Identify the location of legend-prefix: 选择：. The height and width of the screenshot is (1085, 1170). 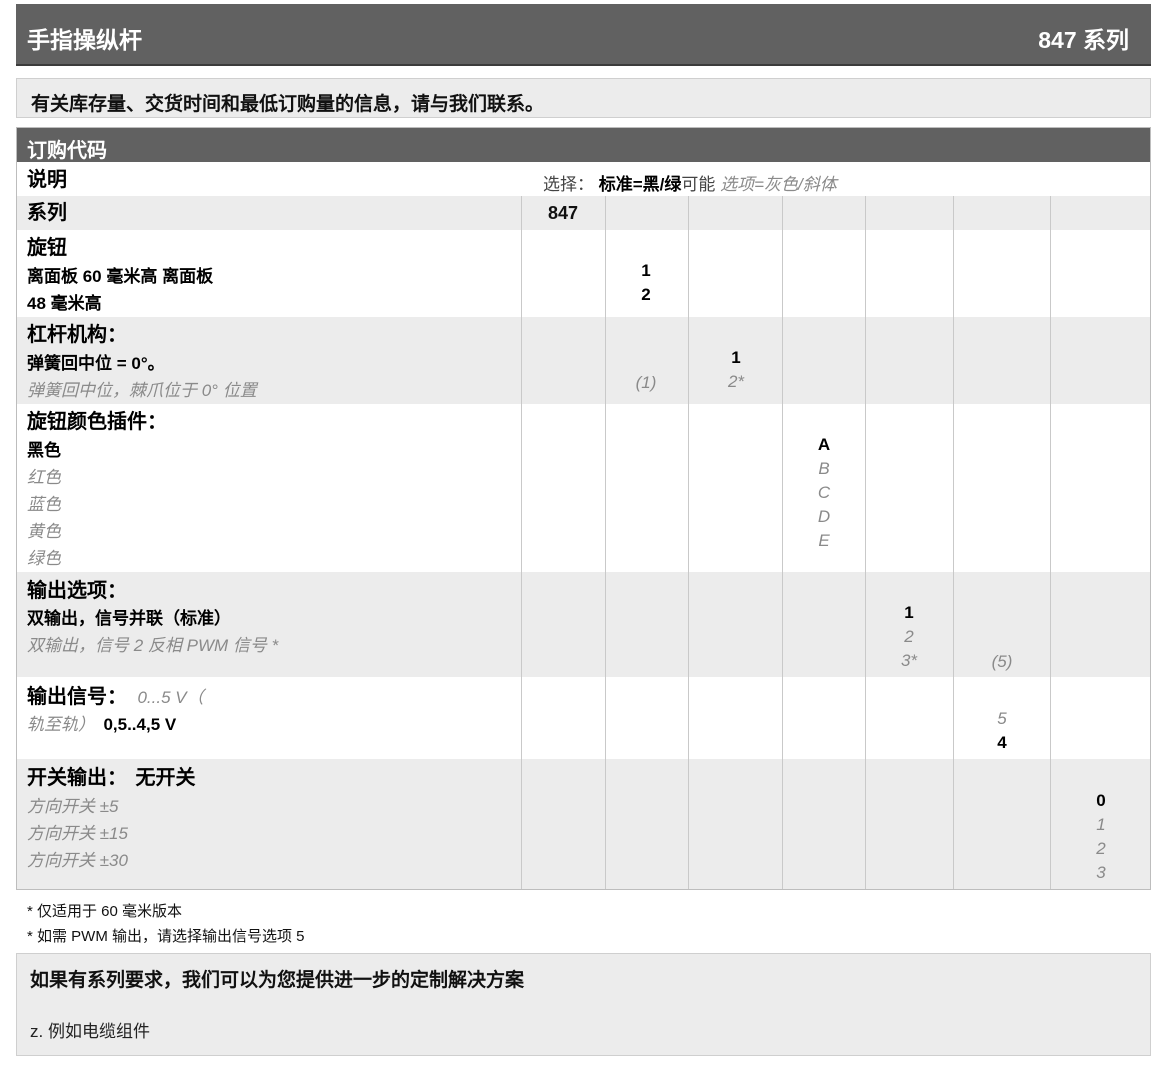
(568, 184).